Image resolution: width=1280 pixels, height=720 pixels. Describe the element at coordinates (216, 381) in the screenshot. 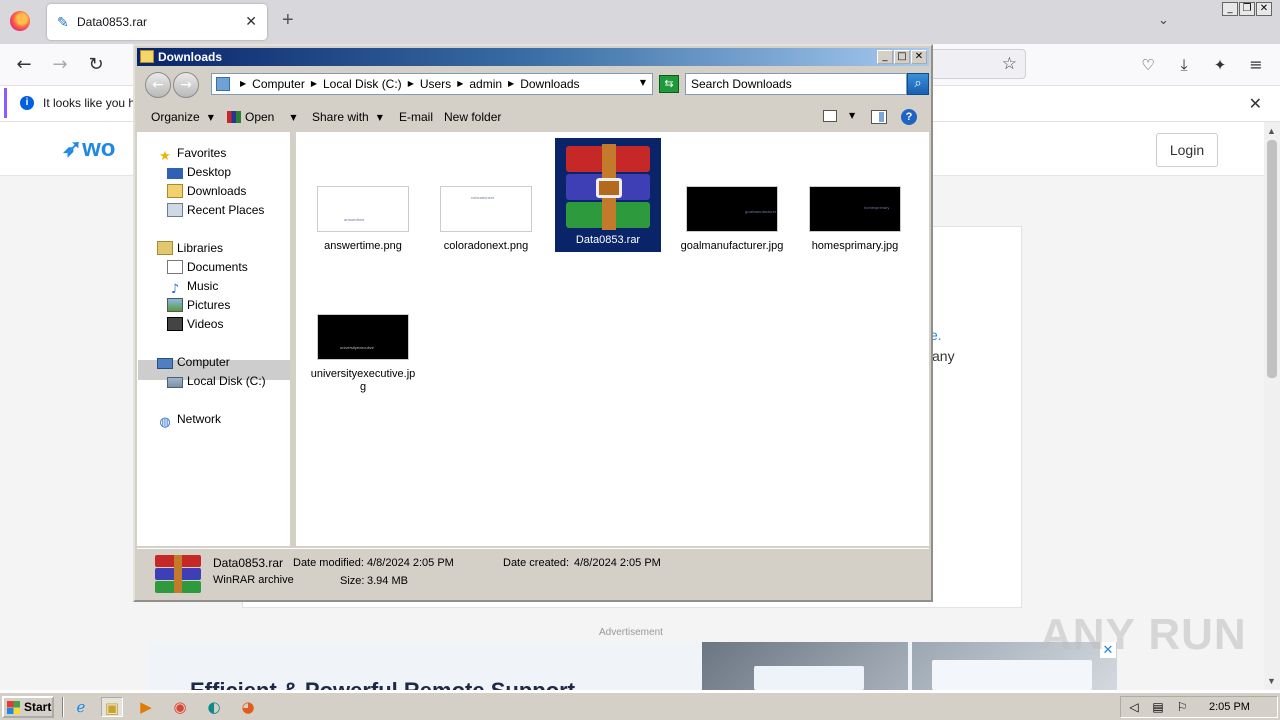

I see `tree-local-disk: Local Disk (C:)` at that location.